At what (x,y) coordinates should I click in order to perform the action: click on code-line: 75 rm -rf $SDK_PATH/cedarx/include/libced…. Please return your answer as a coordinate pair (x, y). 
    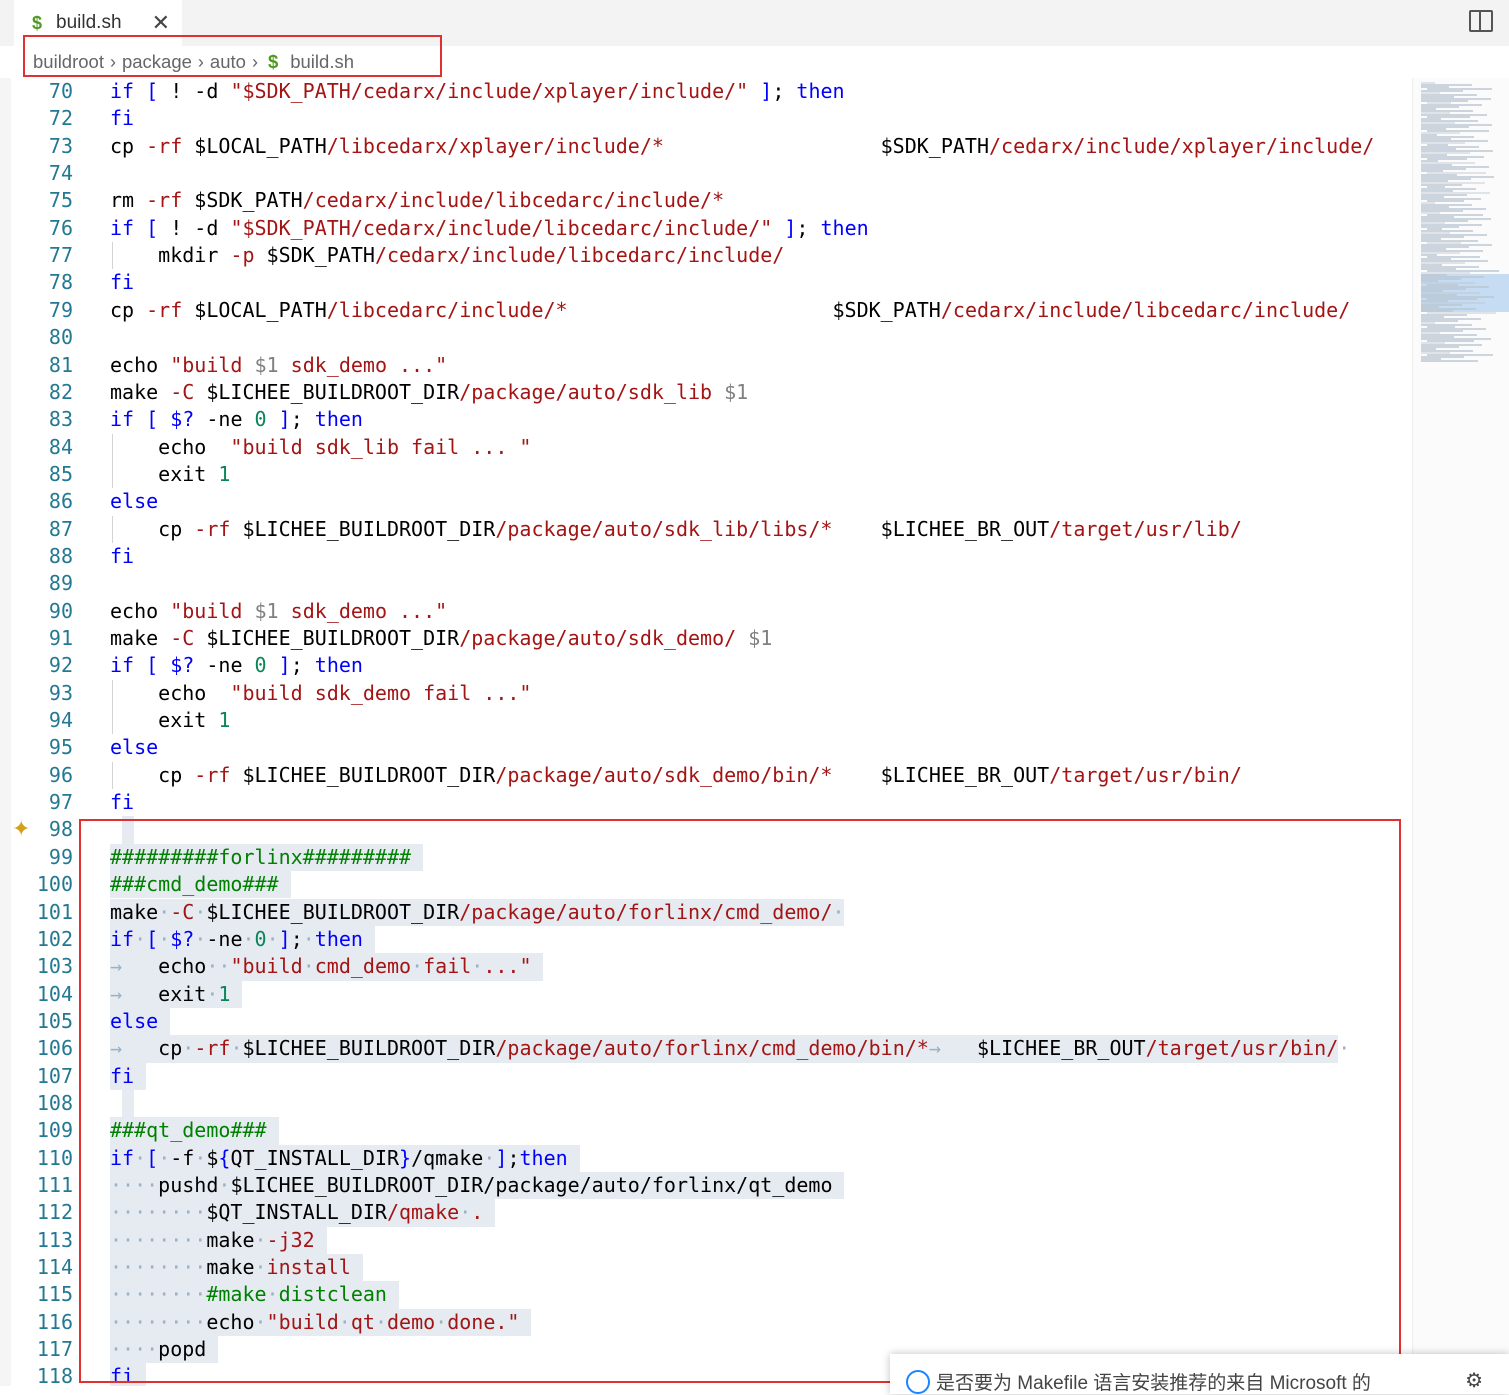
    Looking at the image, I should click on (706, 200).